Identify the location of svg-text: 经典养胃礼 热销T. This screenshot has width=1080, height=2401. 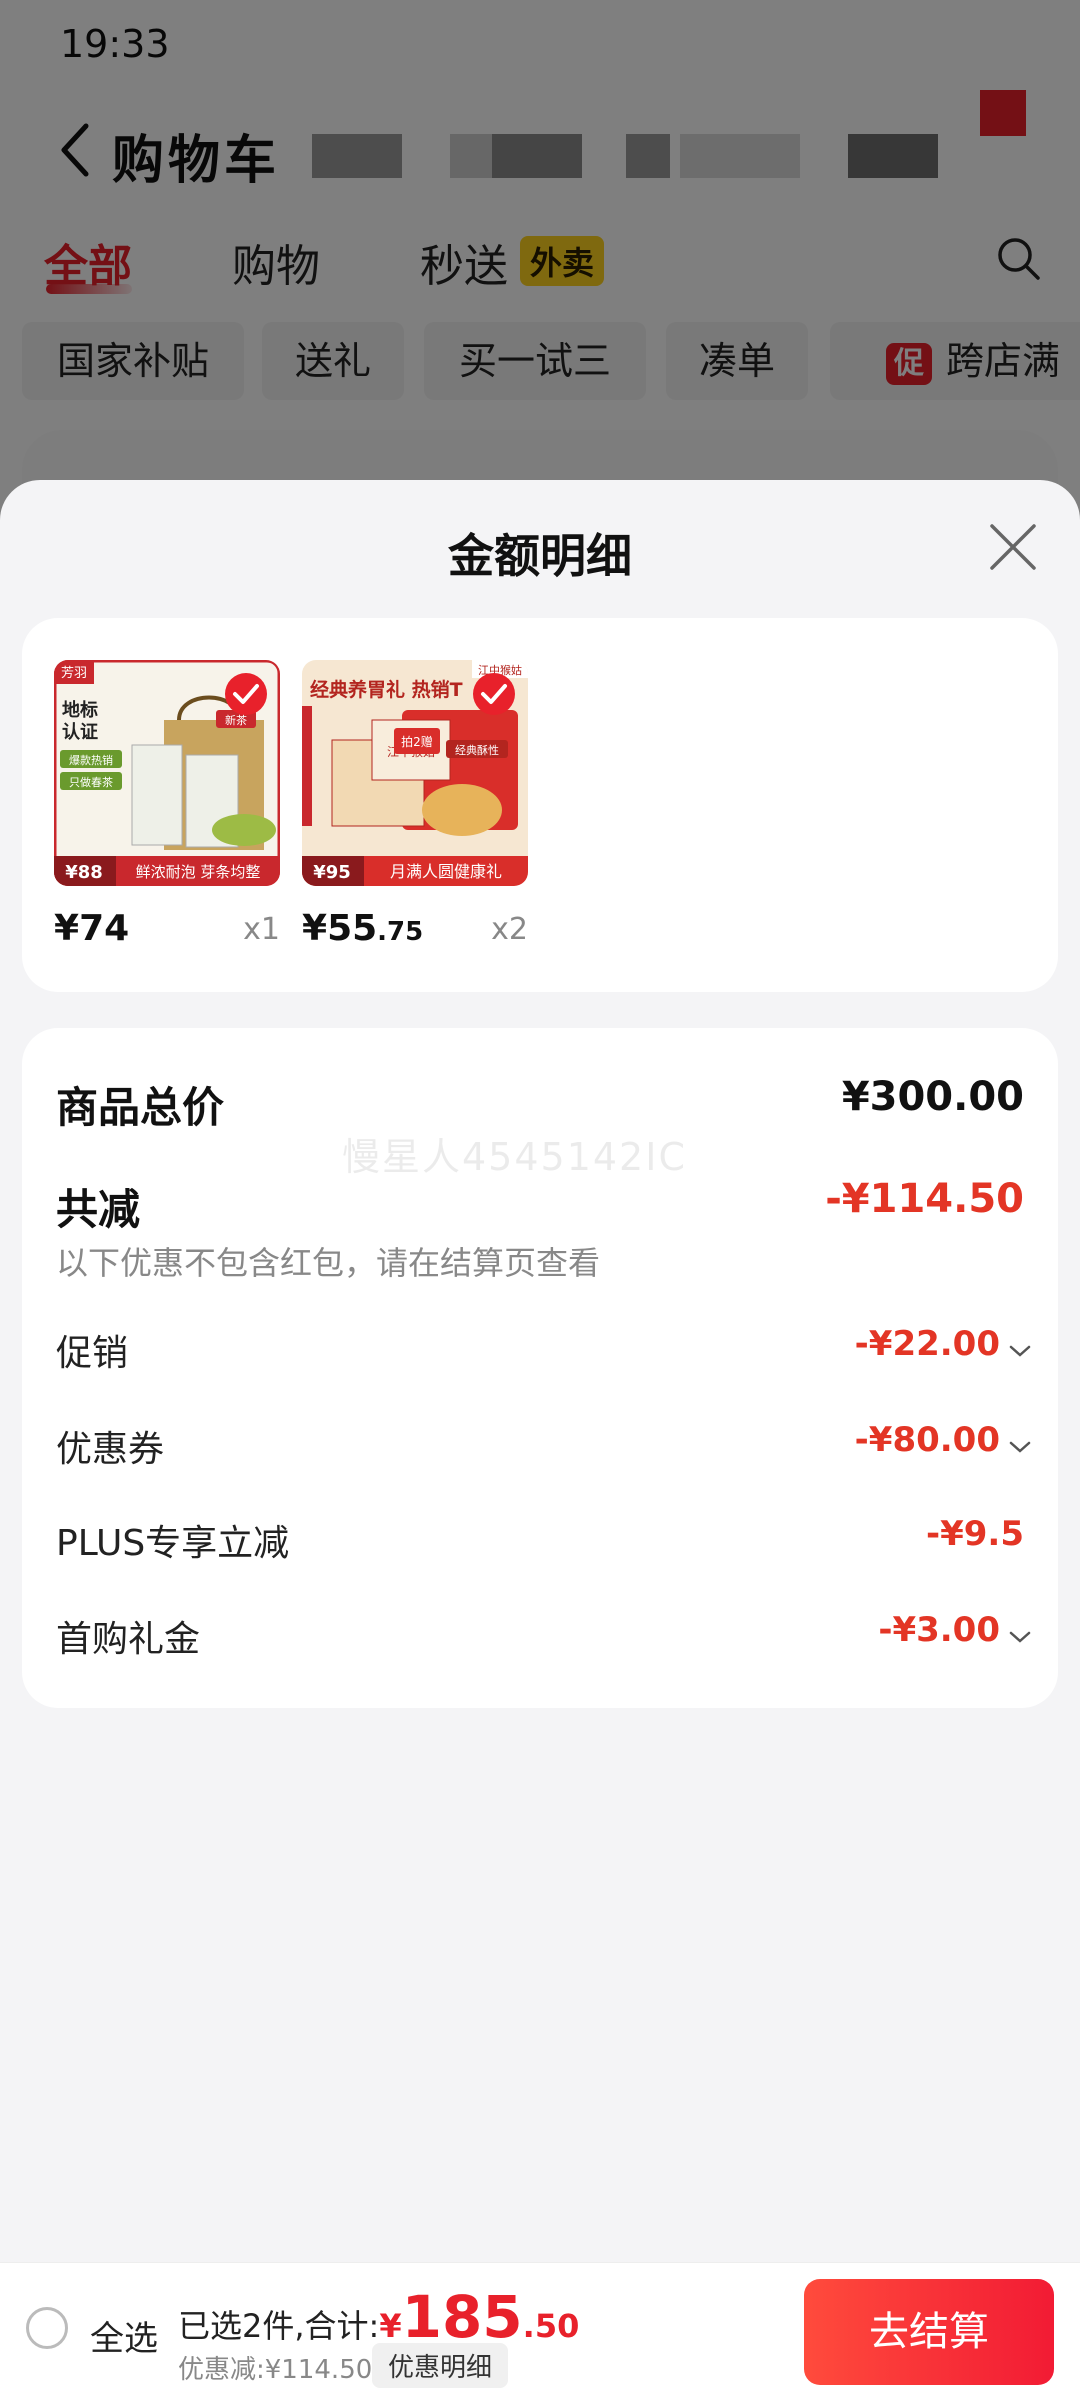
(386, 689).